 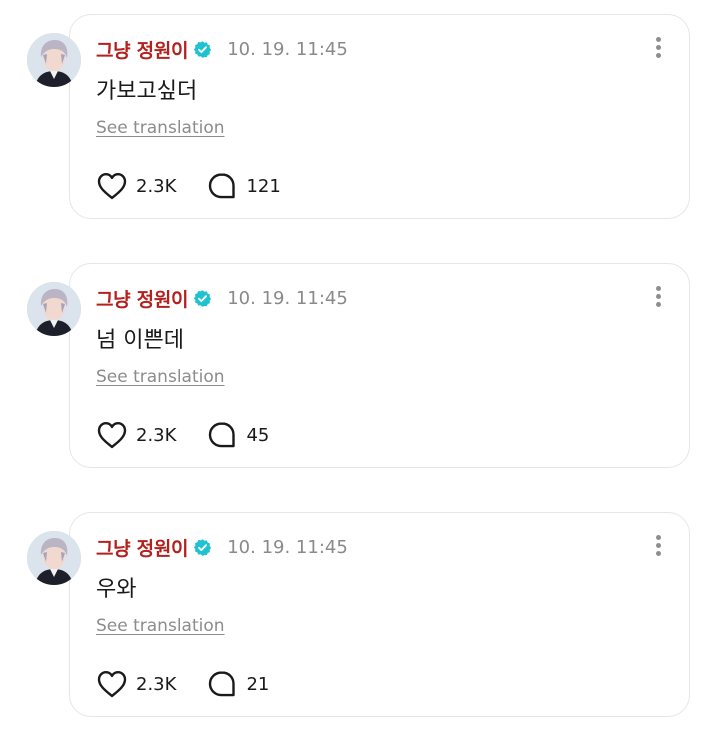 I want to click on comment-count: 45, so click(x=258, y=435).